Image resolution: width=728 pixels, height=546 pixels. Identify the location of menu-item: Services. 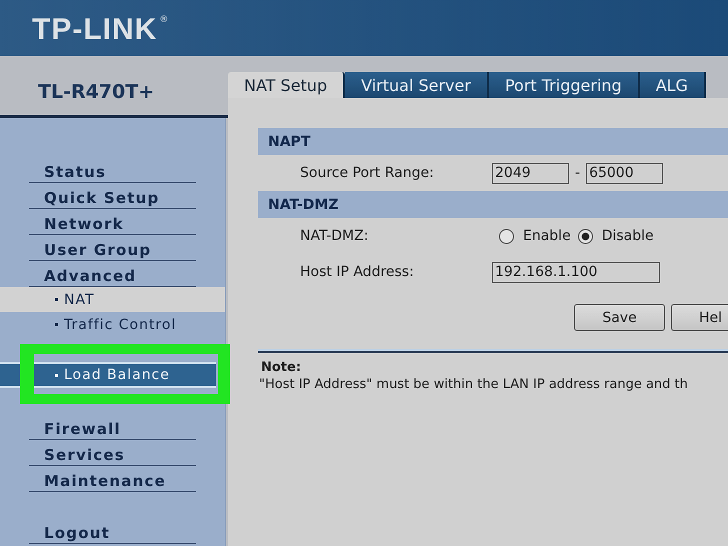
(112, 453).